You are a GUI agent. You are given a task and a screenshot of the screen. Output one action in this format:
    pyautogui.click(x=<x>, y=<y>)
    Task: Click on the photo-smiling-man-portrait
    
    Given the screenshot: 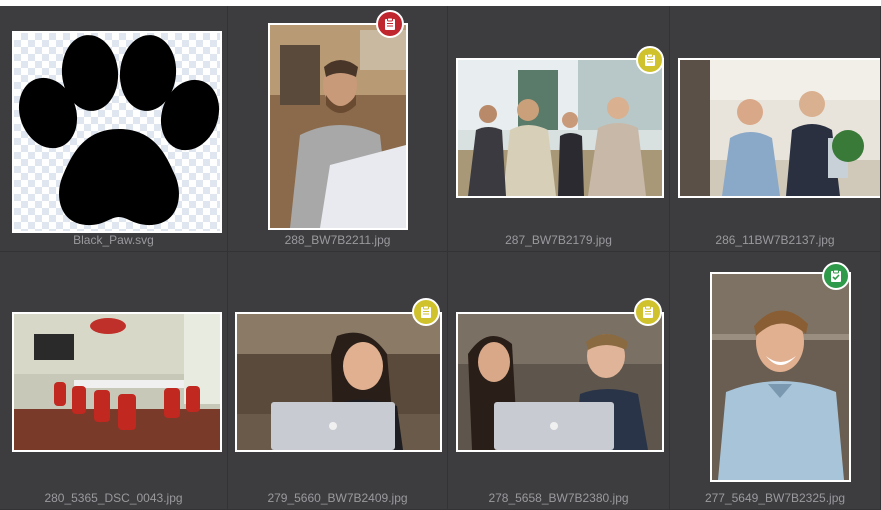 What is the action you would take?
    pyautogui.click(x=780, y=377)
    